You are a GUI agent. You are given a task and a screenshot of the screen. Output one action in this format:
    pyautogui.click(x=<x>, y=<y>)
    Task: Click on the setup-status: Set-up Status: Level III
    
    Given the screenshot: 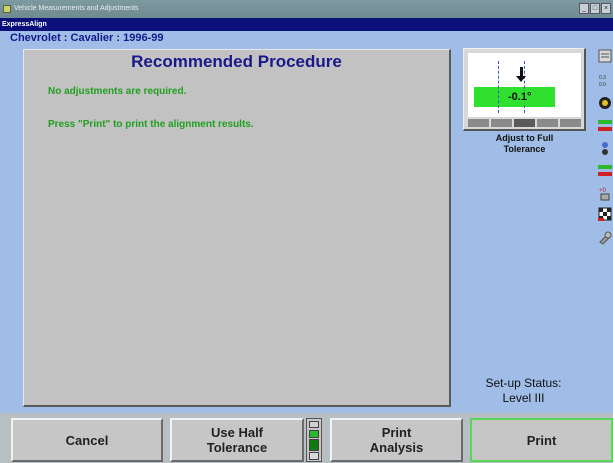 What is the action you would take?
    pyautogui.click(x=523, y=391)
    